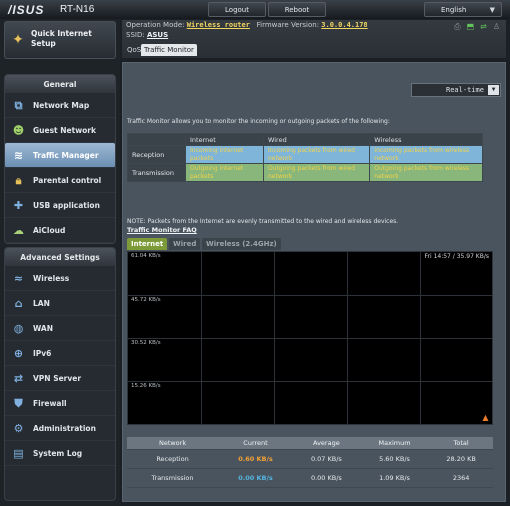 The height and width of the screenshot is (506, 510). What do you see at coordinates (496, 27) in the screenshot?
I see `user-status-icon: ♙` at bounding box center [496, 27].